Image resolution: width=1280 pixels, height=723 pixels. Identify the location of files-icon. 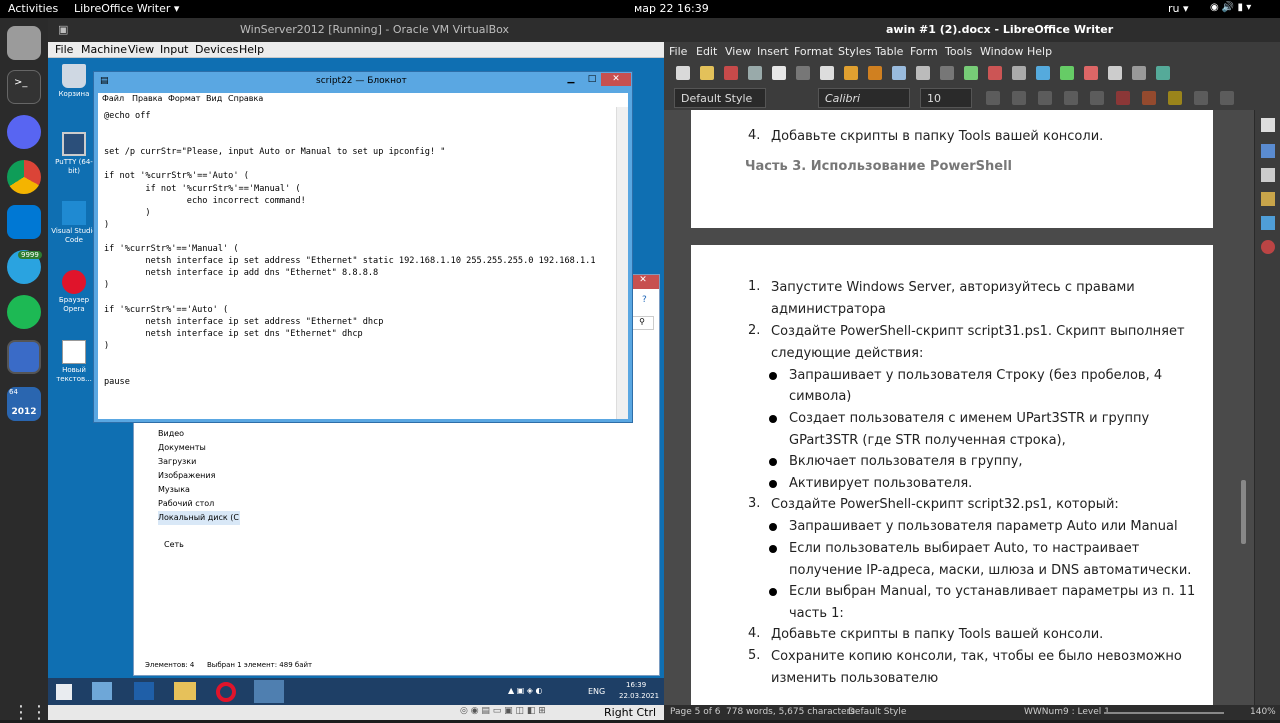
(24, 43).